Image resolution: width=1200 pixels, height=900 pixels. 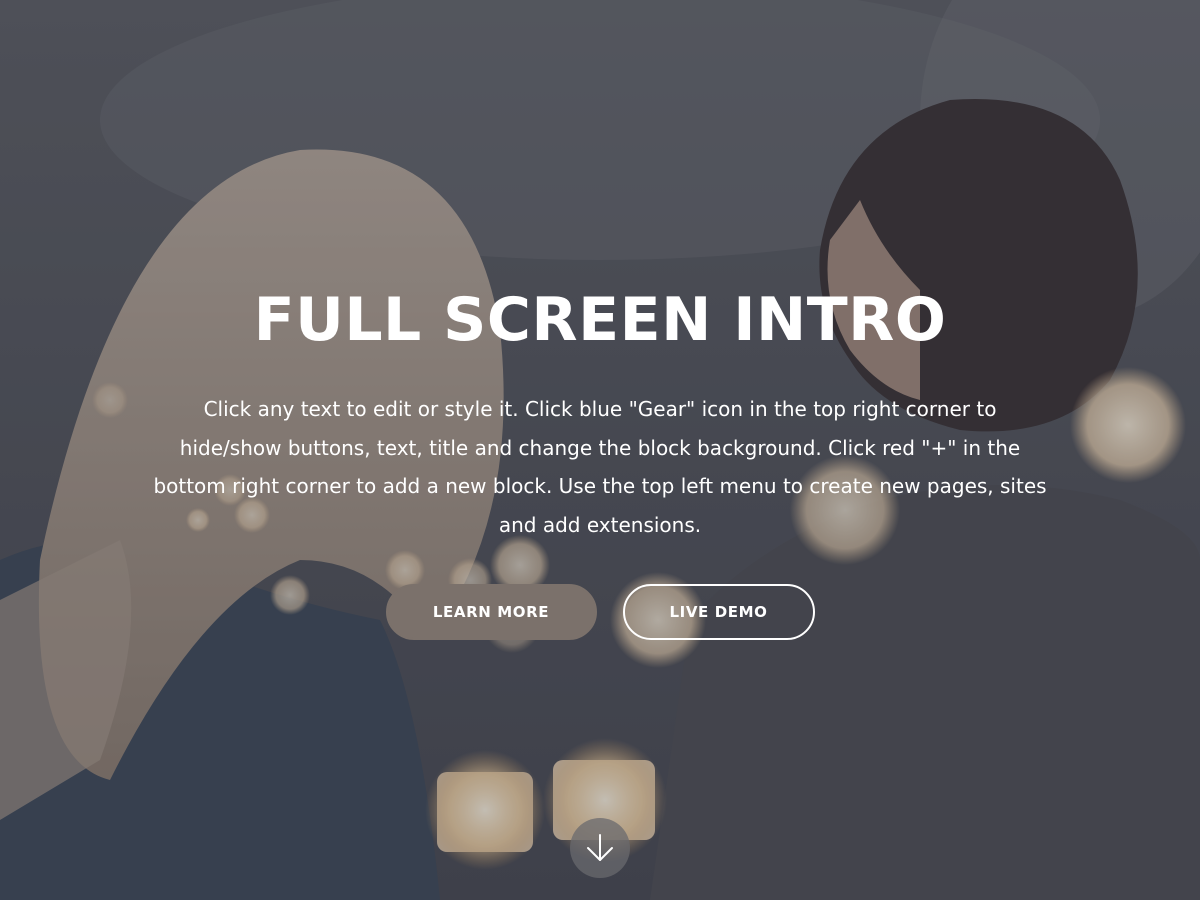 I want to click on scroll-down-button, so click(x=600, y=848).